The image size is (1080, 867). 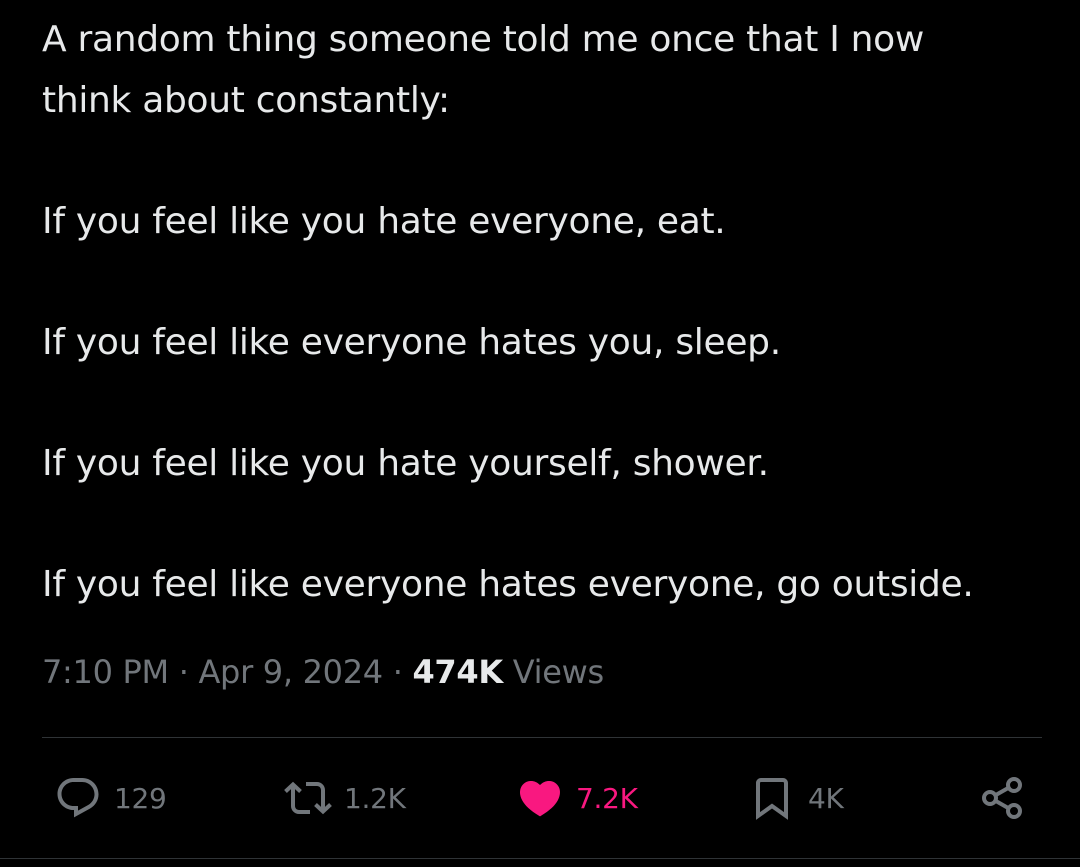 I want to click on reply-button: 129, so click(x=110, y=798).